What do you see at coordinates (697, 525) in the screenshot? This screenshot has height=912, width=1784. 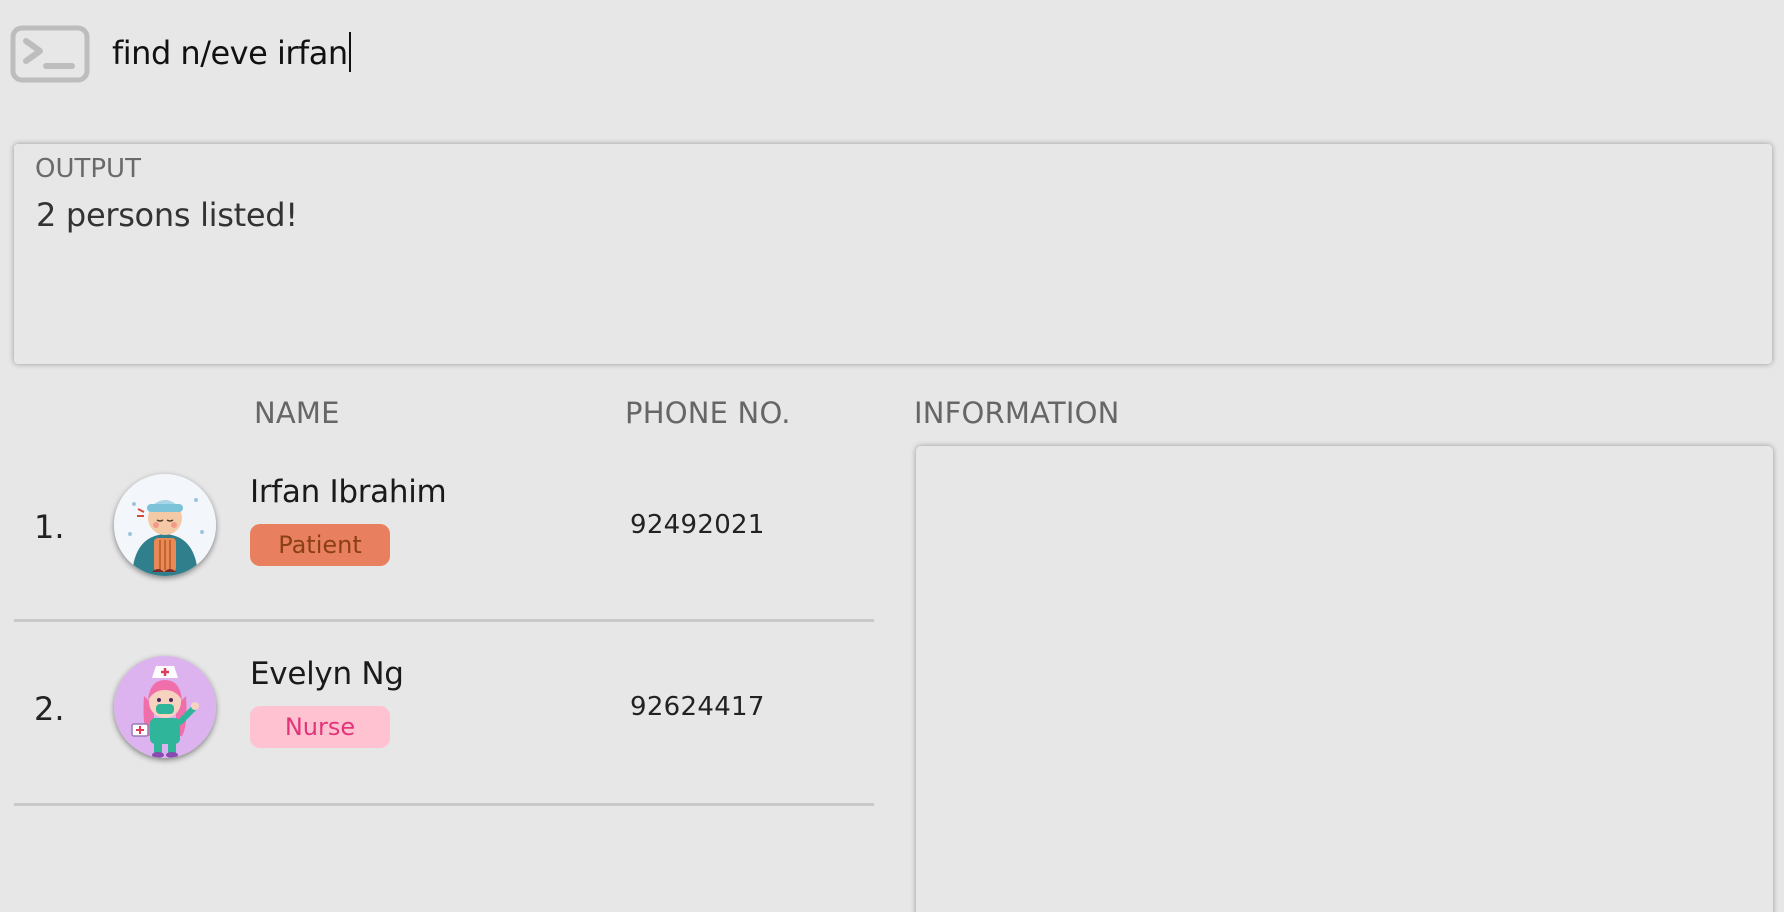 I see `person-phone: 92492021` at bounding box center [697, 525].